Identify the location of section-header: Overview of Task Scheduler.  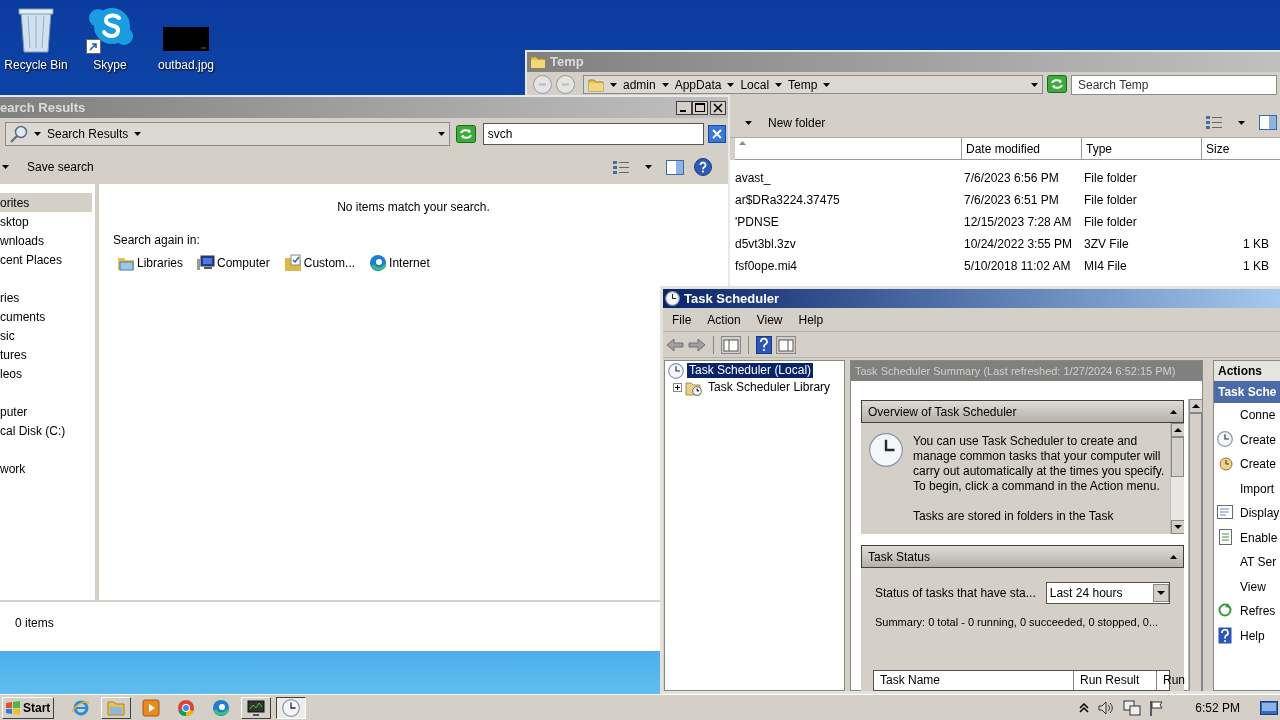
(1022, 411).